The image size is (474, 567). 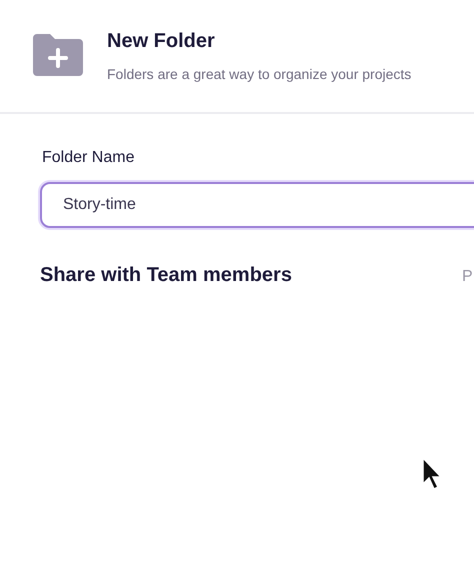 I want to click on mouse-cursor-icon, so click(x=432, y=473).